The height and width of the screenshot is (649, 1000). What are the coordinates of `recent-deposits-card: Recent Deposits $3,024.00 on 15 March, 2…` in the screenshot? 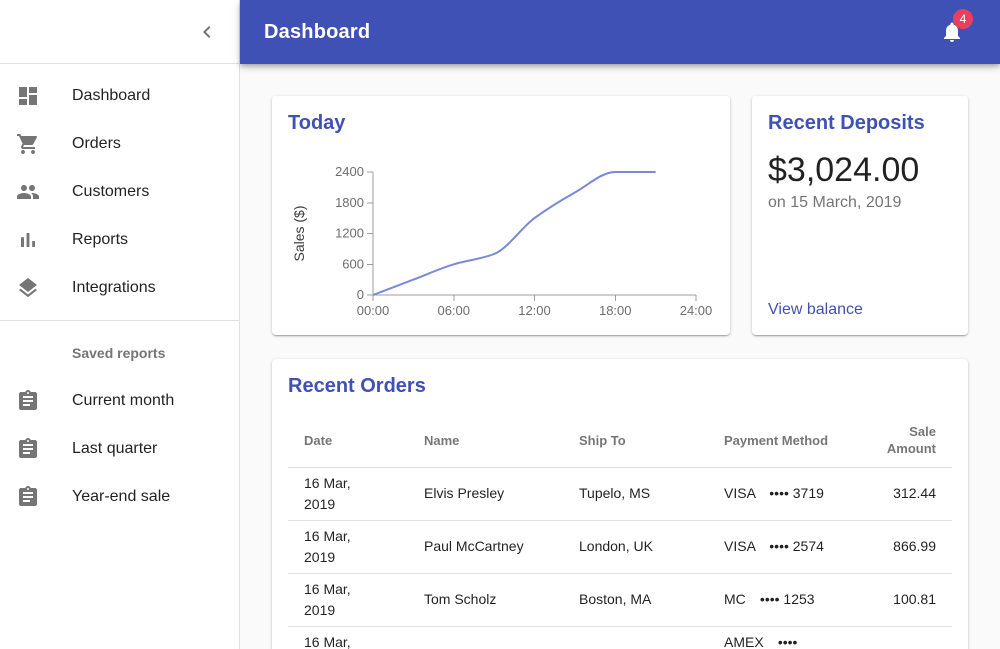 It's located at (860, 215).